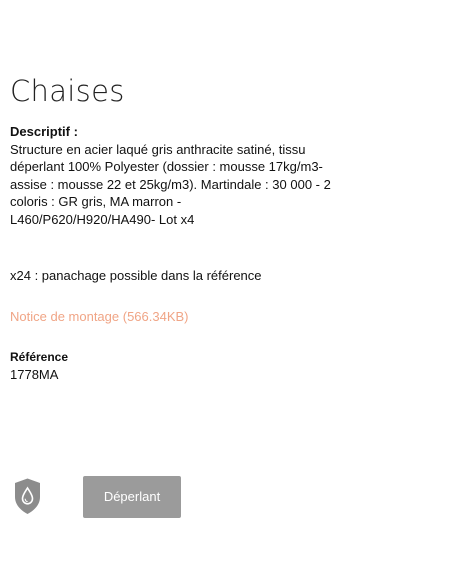 The height and width of the screenshot is (584, 452). What do you see at coordinates (27, 496) in the screenshot?
I see `water-drop-shield-icon` at bounding box center [27, 496].